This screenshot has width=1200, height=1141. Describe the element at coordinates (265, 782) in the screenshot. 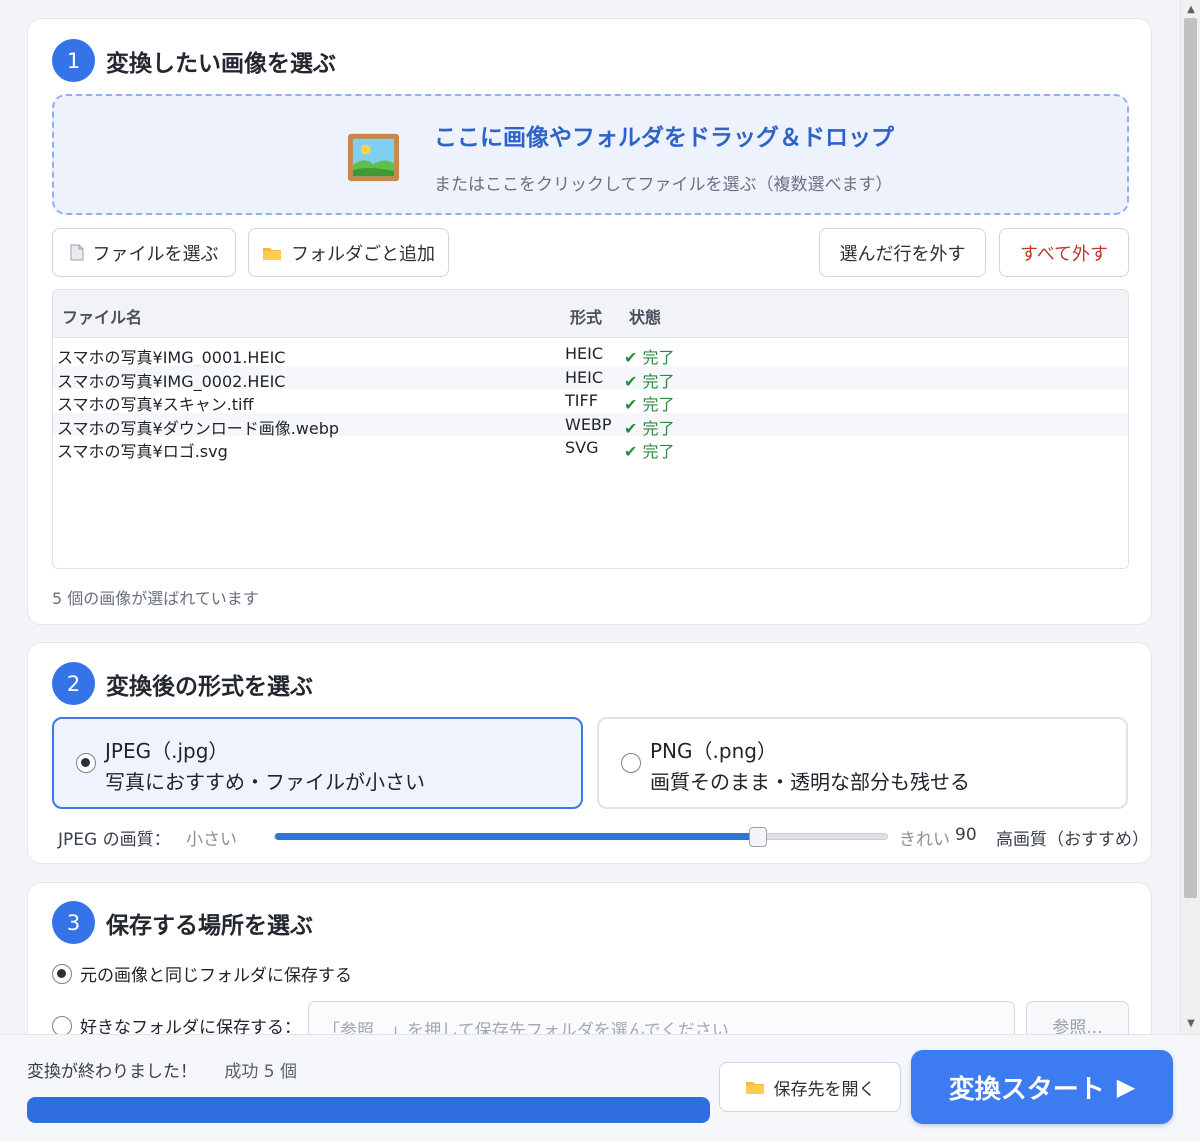

I see `jpeg-desc: 写真におすすめ・ファイルが小さい` at that location.